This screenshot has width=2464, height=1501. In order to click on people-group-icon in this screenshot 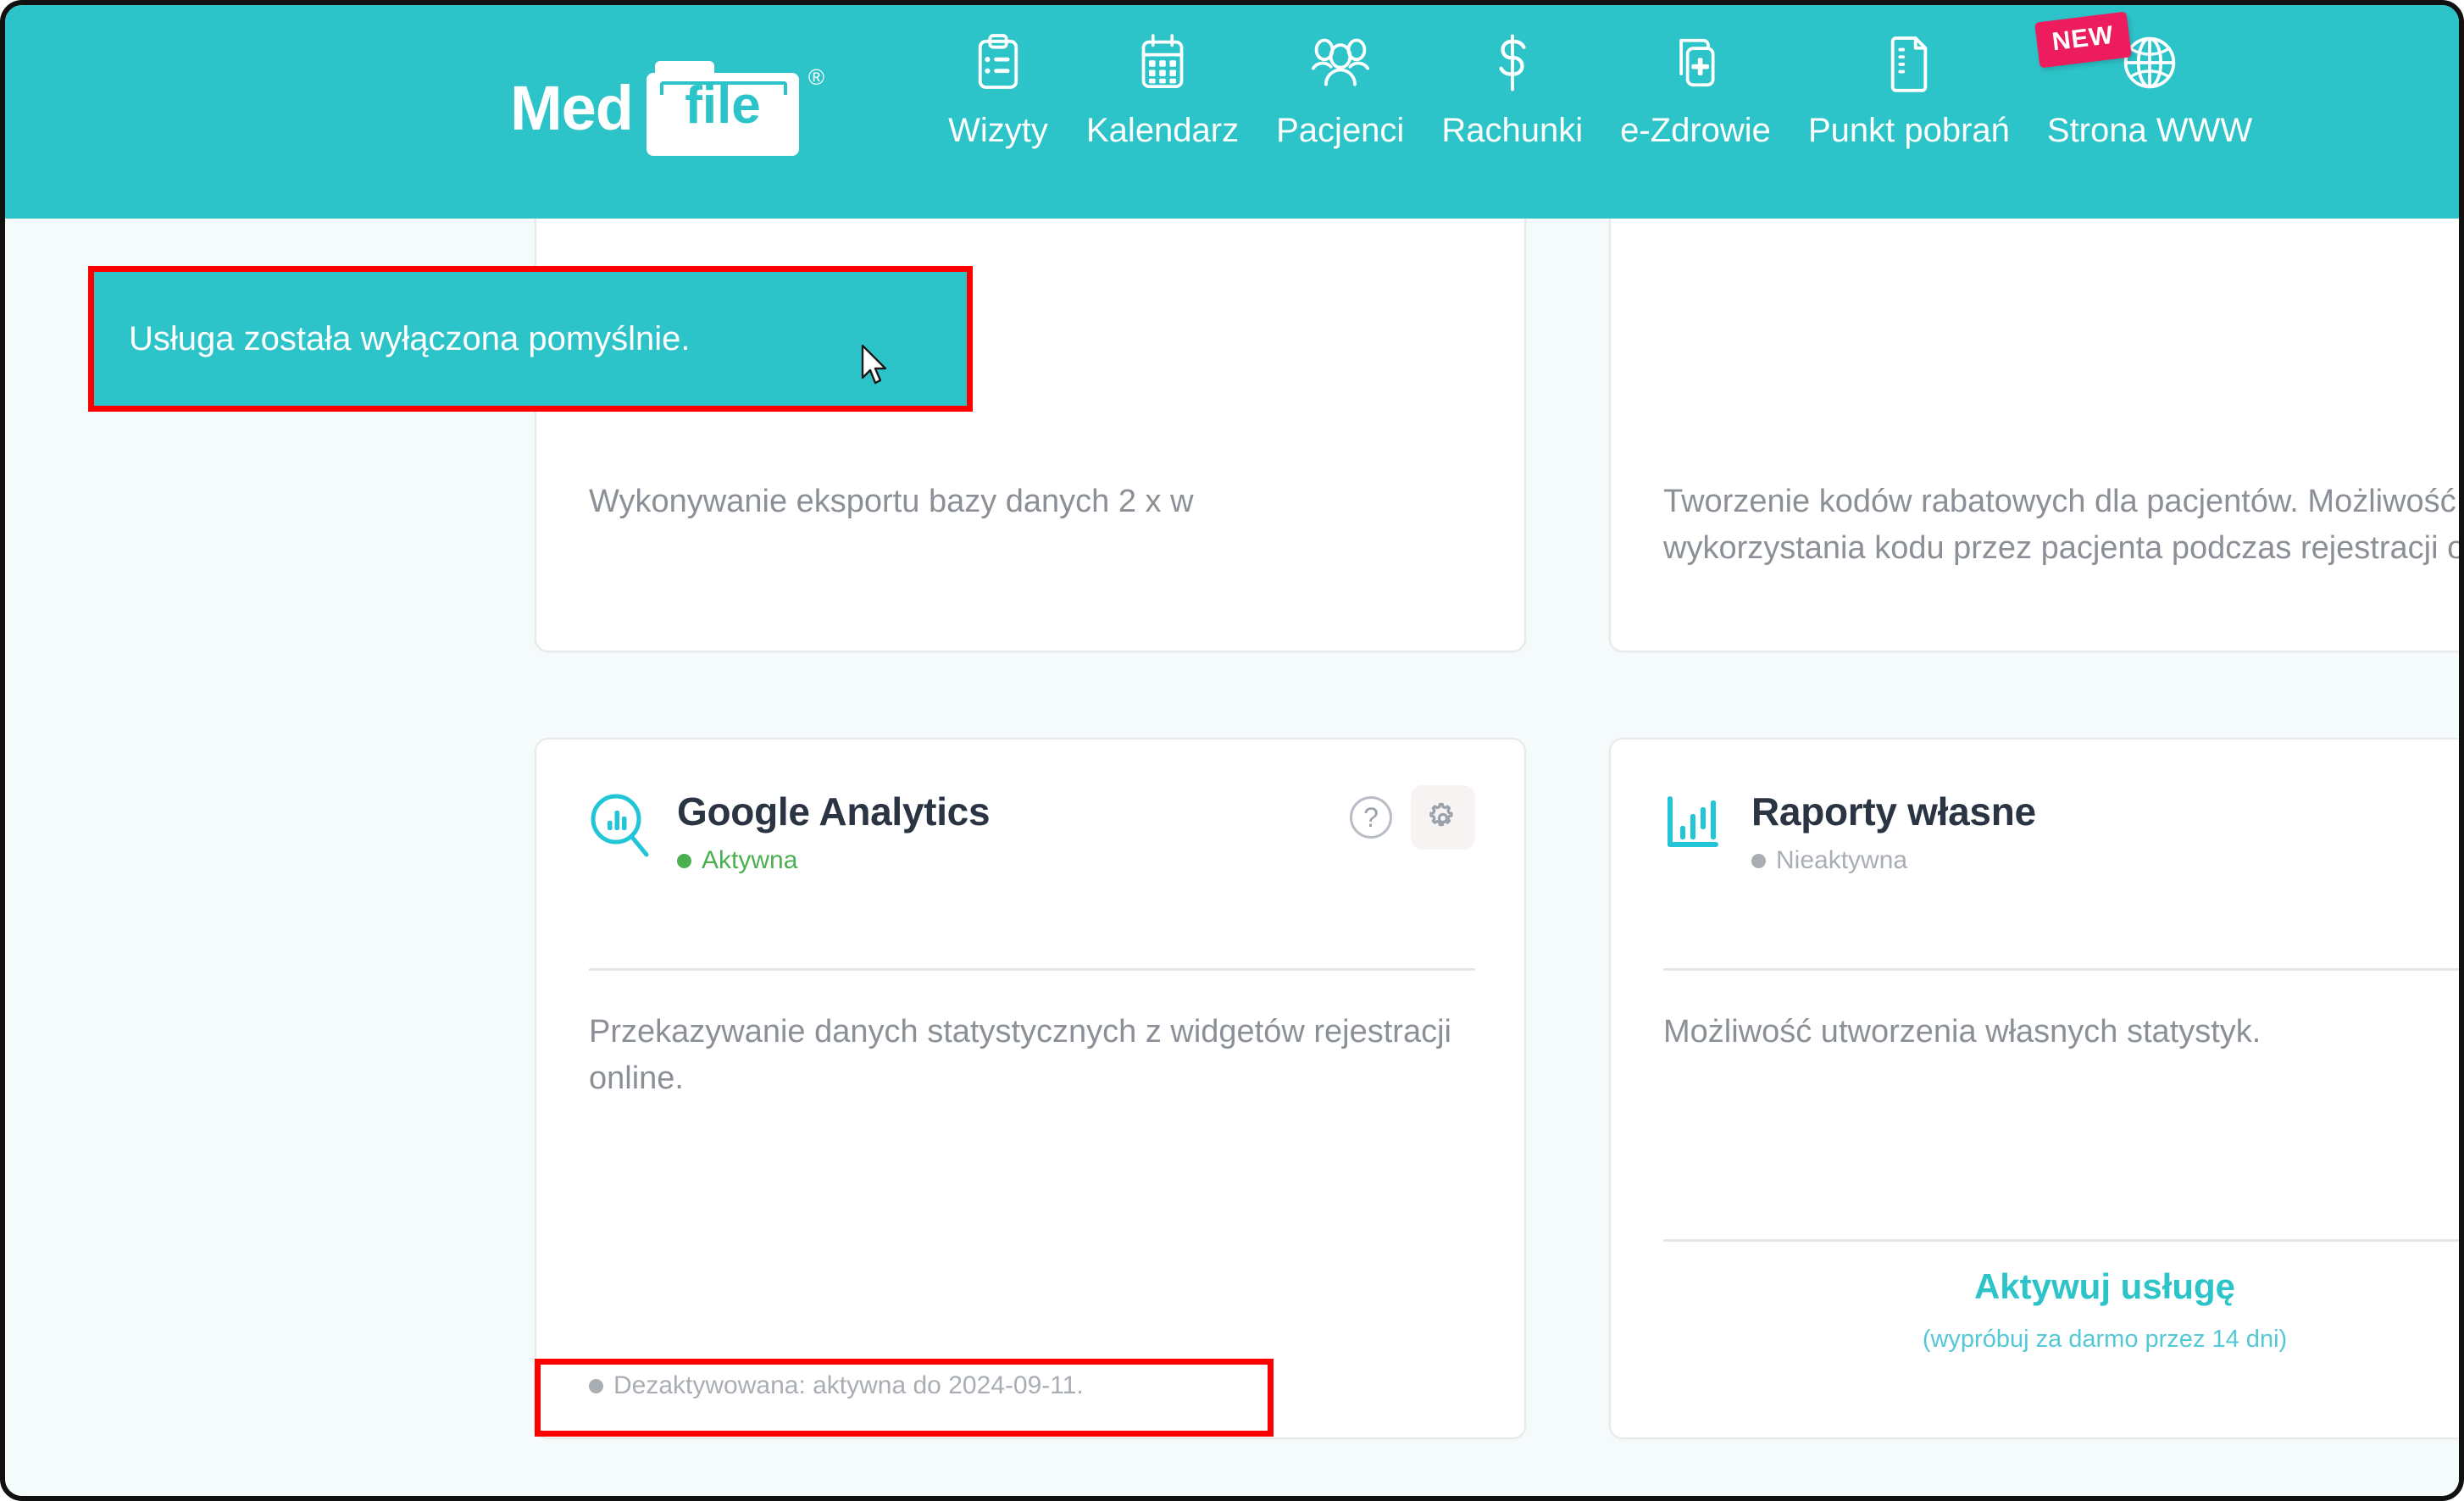, I will do `click(1341, 63)`.